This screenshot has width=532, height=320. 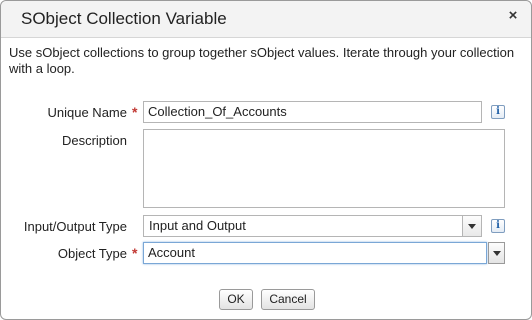 What do you see at coordinates (124, 18) in the screenshot?
I see `dialog-title: SObject Collection Variable` at bounding box center [124, 18].